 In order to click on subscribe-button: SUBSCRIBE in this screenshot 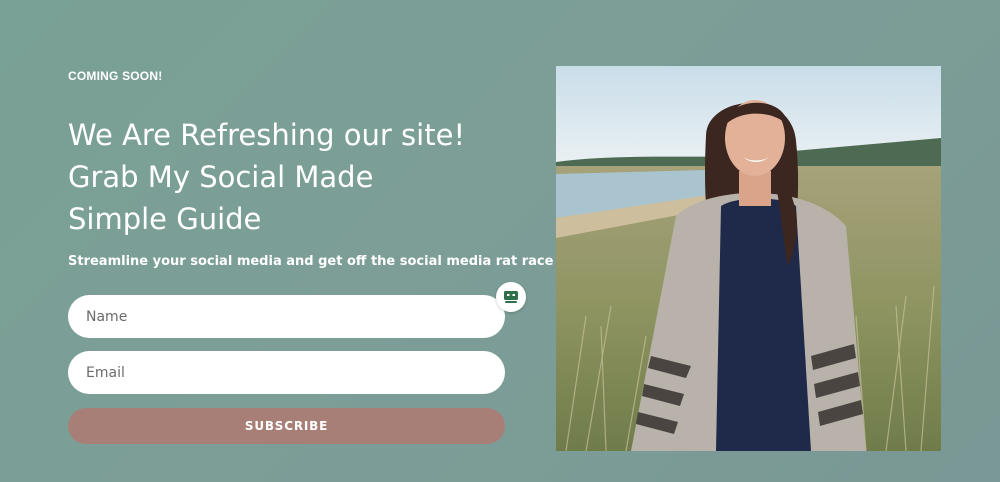, I will do `click(286, 426)`.